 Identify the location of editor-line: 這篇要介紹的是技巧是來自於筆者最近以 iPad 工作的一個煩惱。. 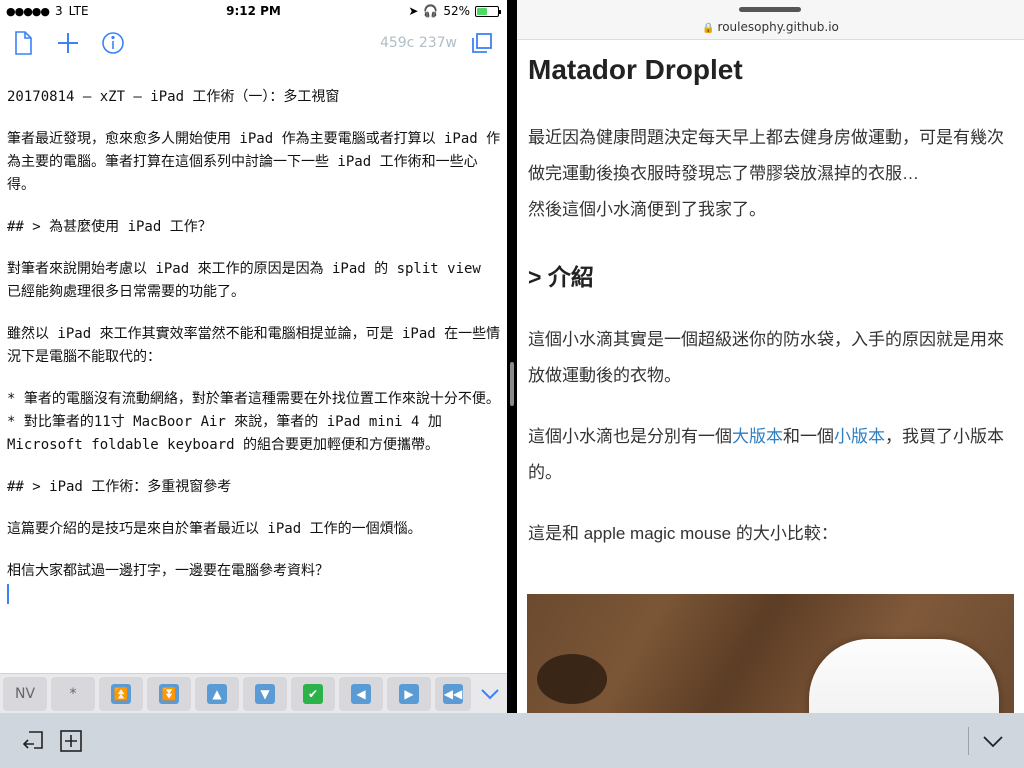
(214, 529).